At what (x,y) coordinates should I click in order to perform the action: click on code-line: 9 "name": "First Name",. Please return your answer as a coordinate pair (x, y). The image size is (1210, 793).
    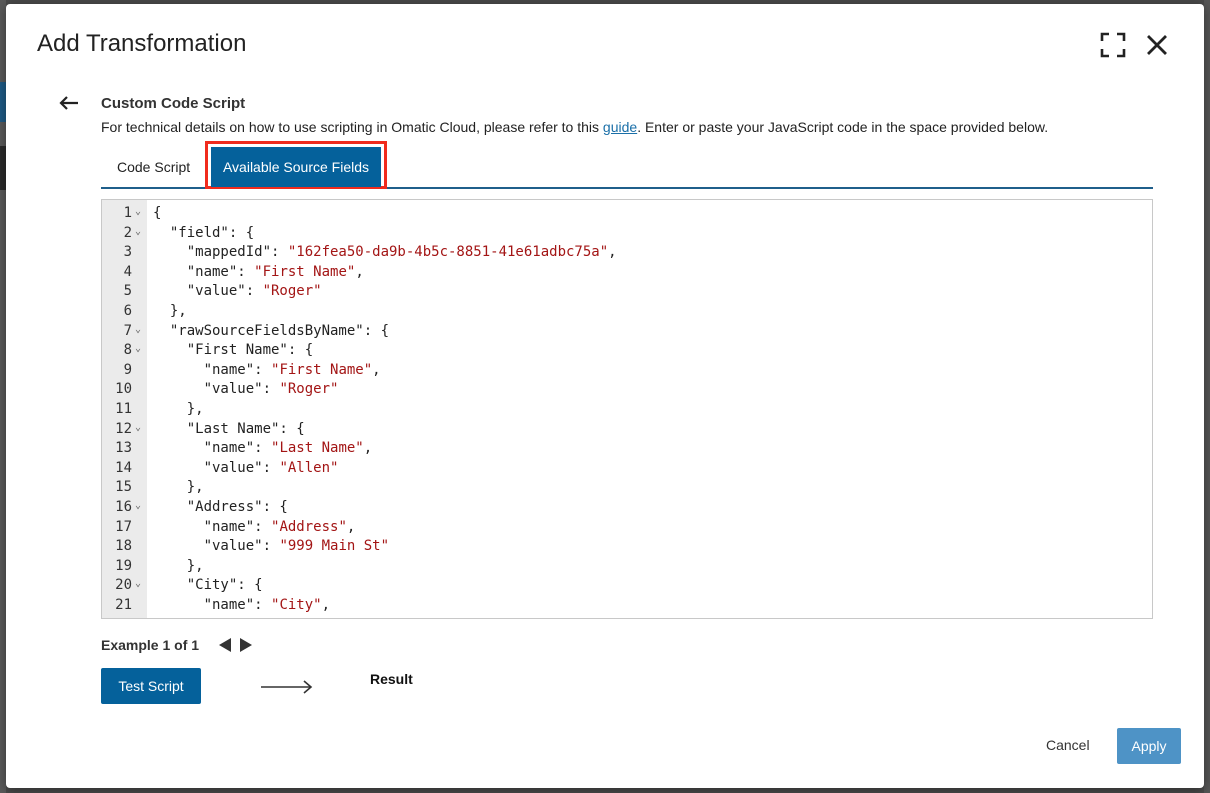
    Looking at the image, I should click on (627, 371).